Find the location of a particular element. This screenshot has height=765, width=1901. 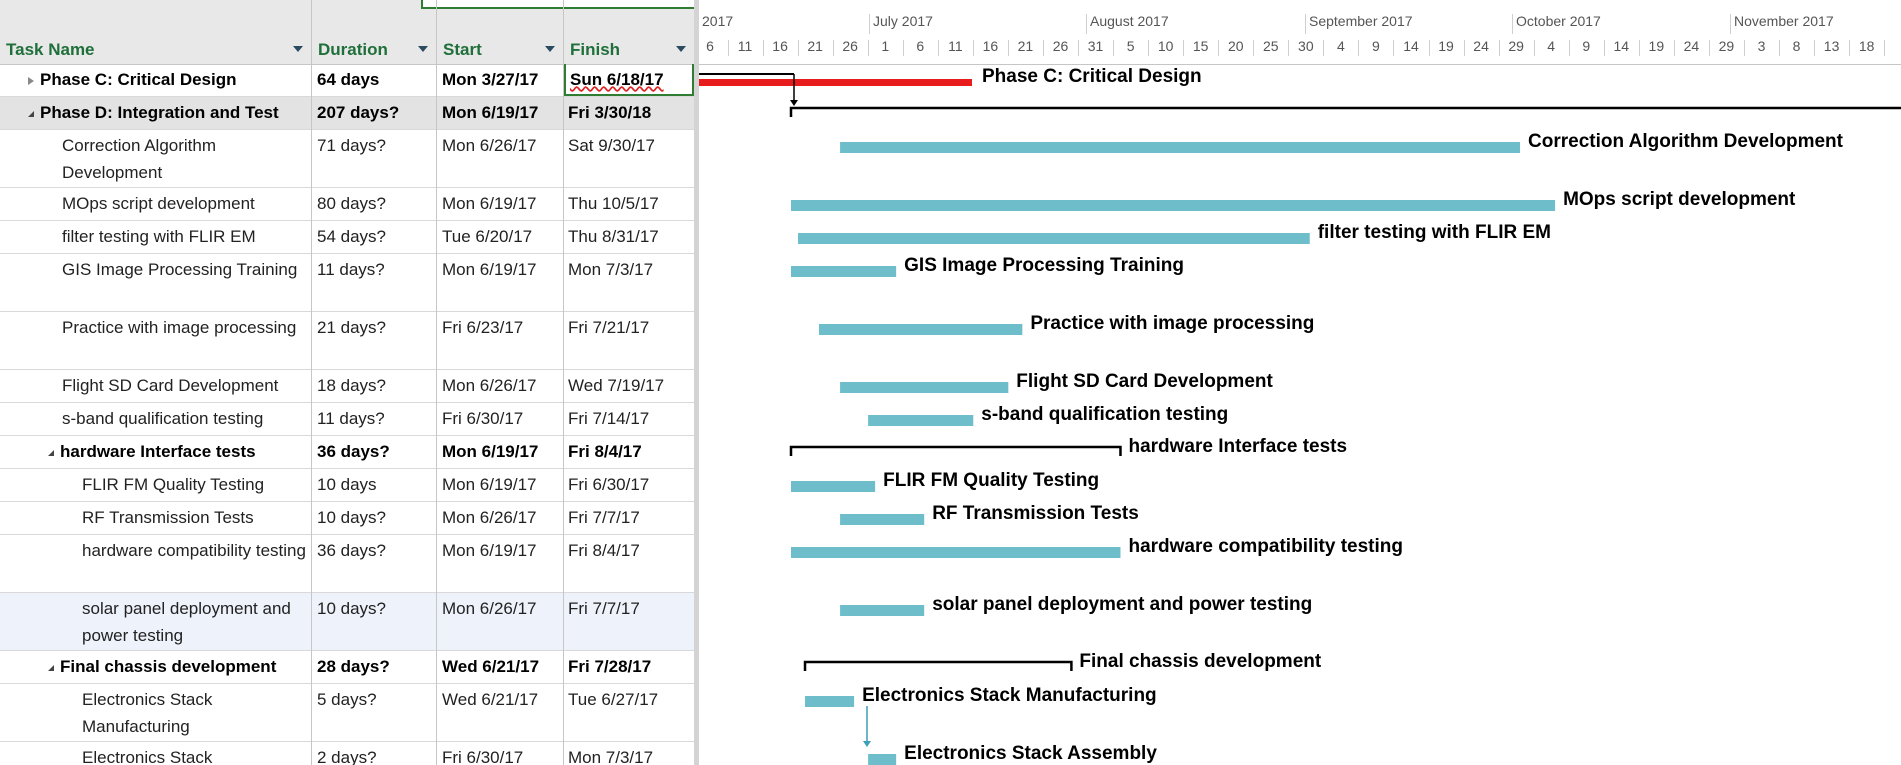

task-finish-cell: Fri 6/30/17 is located at coordinates (629, 485).